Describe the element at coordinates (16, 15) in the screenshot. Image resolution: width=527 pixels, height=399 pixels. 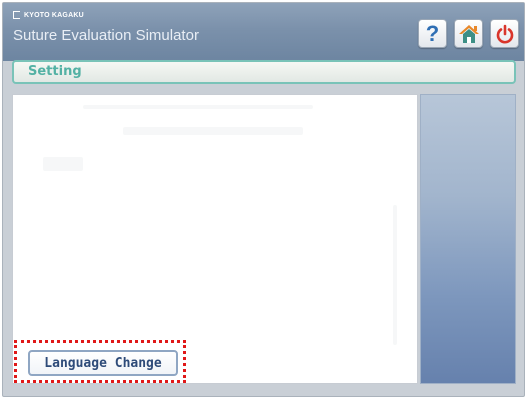
I see `brand-mark-icon` at that location.